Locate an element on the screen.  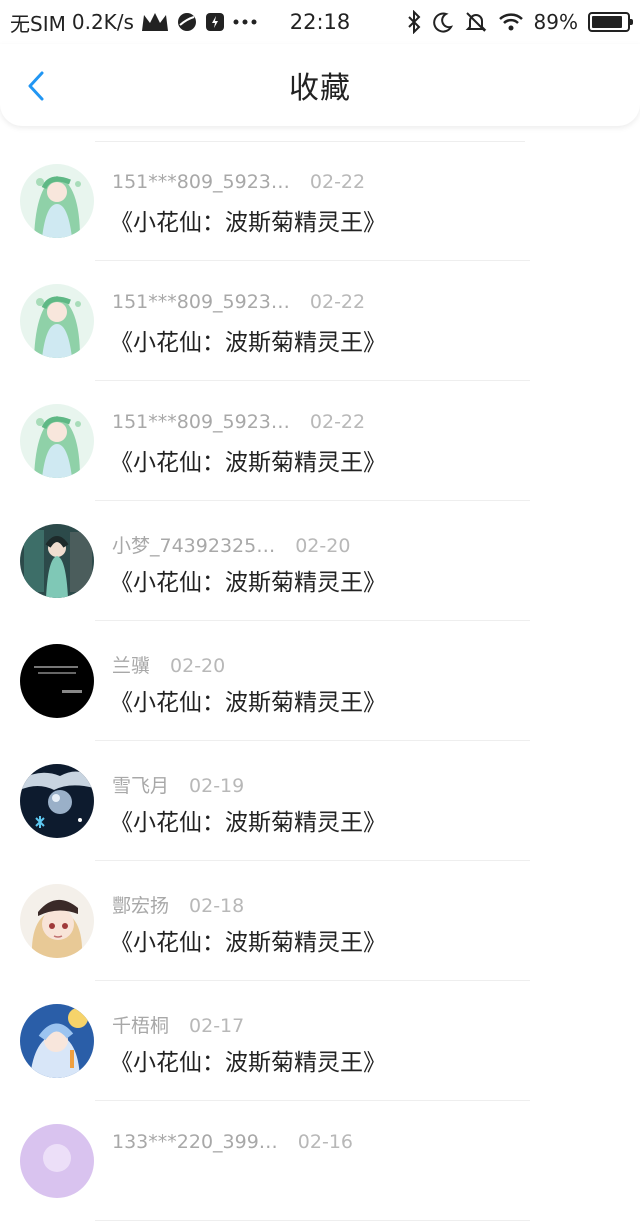
network-speed: 0.2K/s is located at coordinates (102, 22).